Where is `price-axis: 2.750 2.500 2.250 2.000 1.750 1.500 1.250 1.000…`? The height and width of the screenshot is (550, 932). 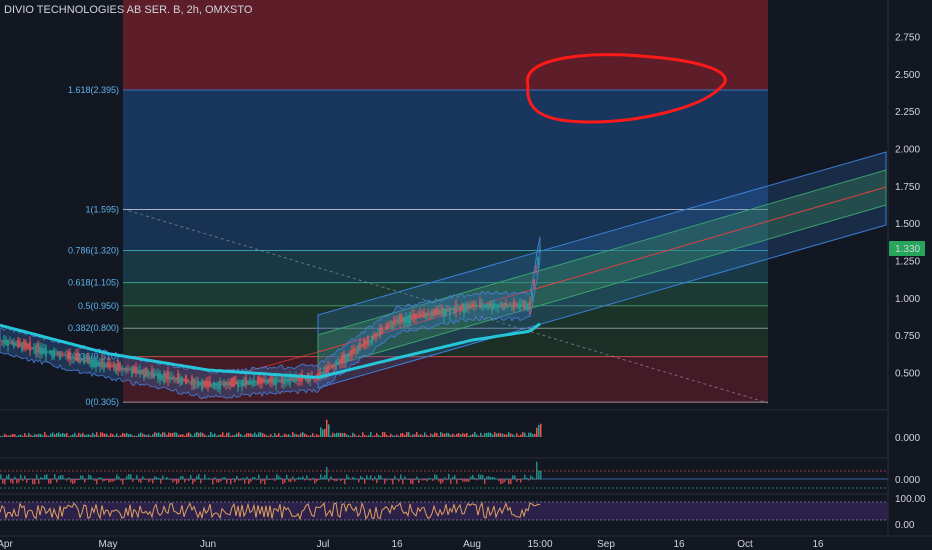 price-axis: 2.750 2.500 2.250 2.000 1.750 1.500 1.250 1.000… is located at coordinates (907, 206).